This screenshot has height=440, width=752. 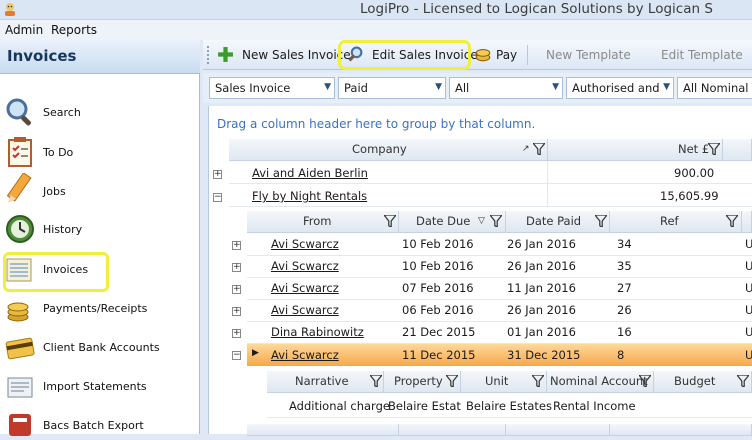 I want to click on column-header-nominal-account: Nominal Account, so click(x=600, y=382).